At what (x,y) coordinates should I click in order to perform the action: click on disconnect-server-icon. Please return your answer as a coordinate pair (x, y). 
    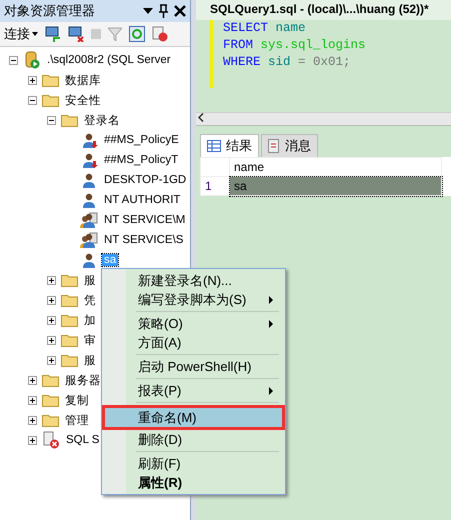
    Looking at the image, I should click on (76, 34).